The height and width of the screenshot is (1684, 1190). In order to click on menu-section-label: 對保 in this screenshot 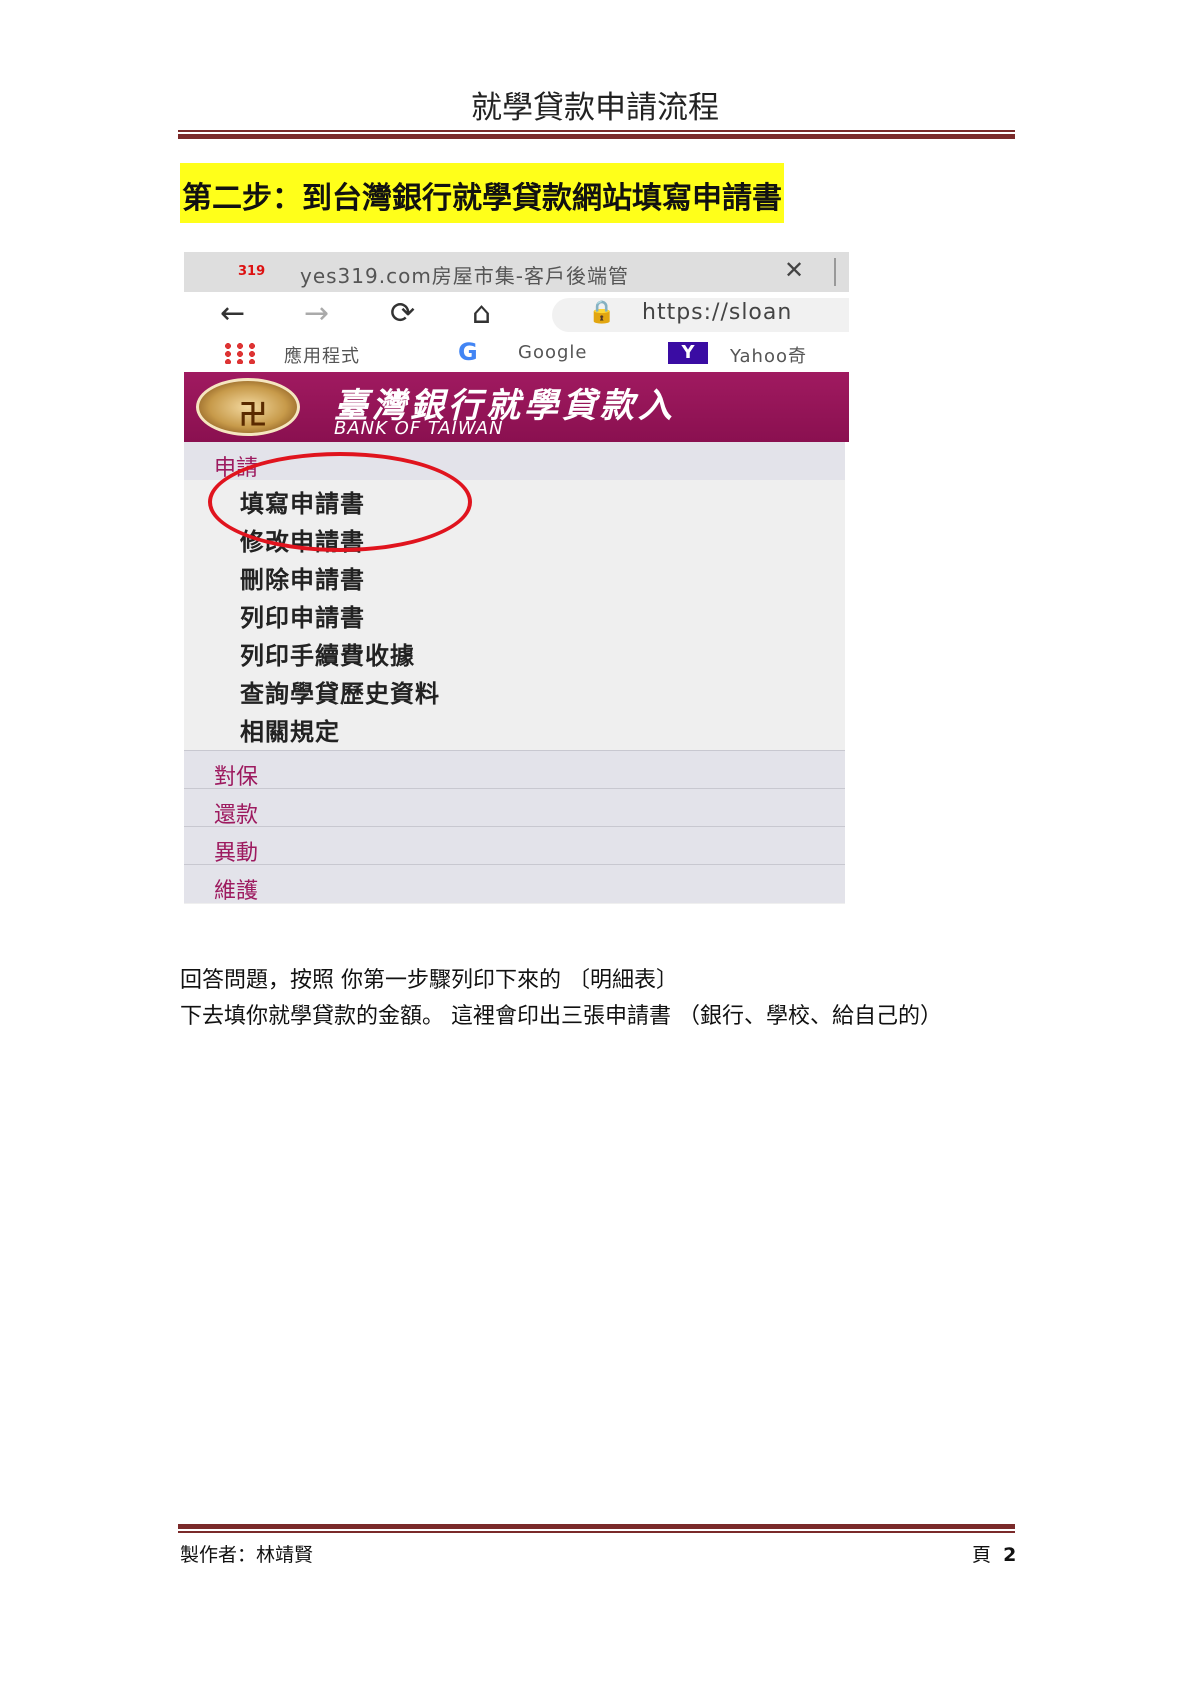, I will do `click(236, 777)`.